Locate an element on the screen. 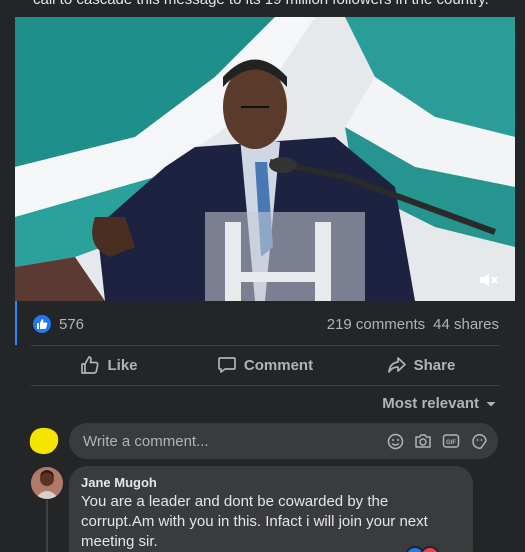 This screenshot has height=552, width=525. share-label: Share is located at coordinates (434, 365).